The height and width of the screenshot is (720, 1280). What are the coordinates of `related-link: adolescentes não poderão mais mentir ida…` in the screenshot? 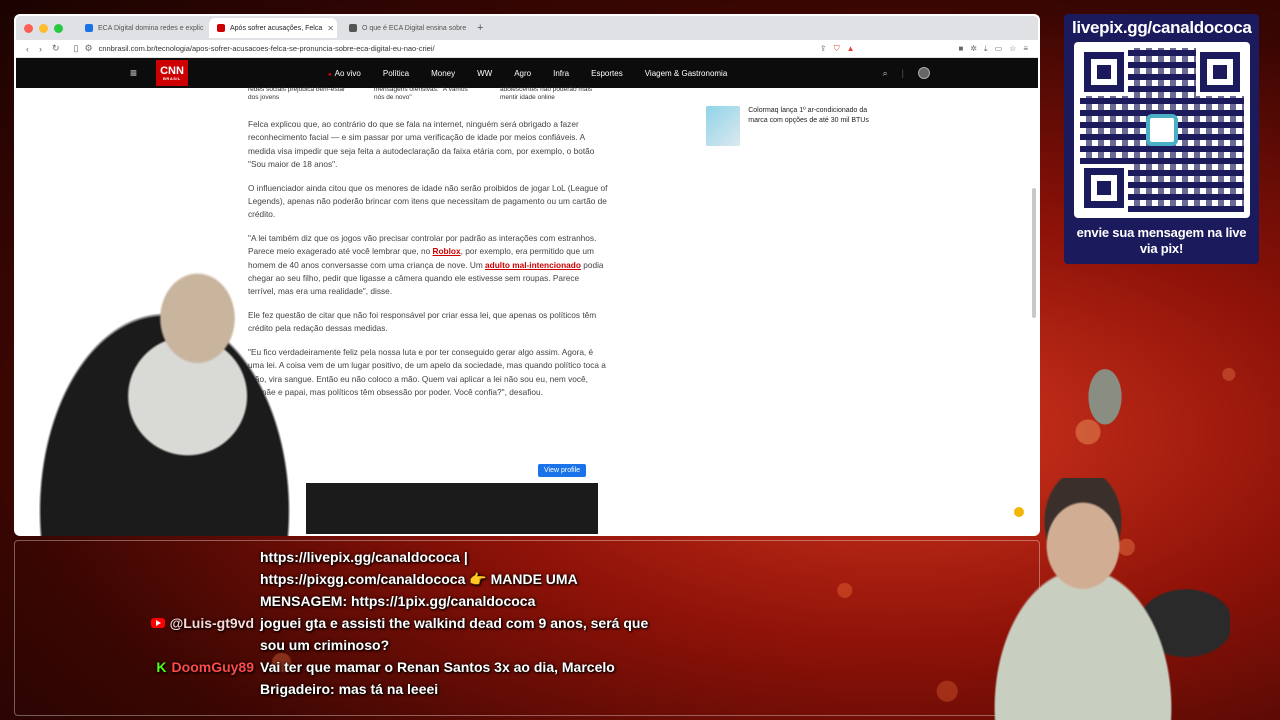 It's located at (550, 97).